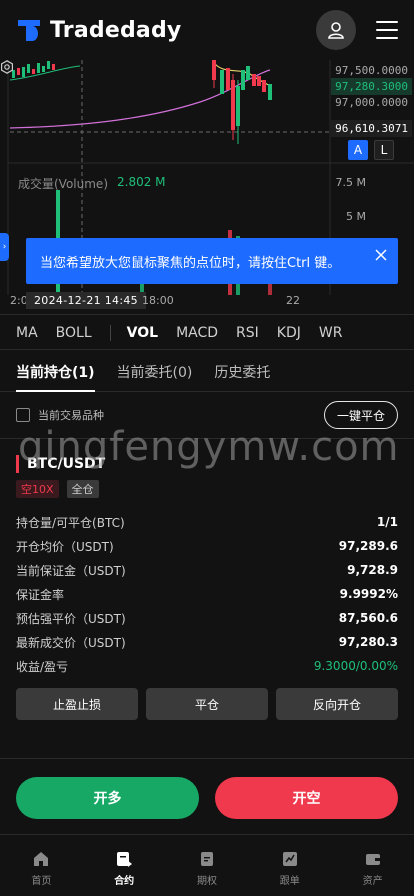 This screenshot has height=896, width=414. Describe the element at coordinates (116, 30) in the screenshot. I see `brand-name: Tradedady` at that location.